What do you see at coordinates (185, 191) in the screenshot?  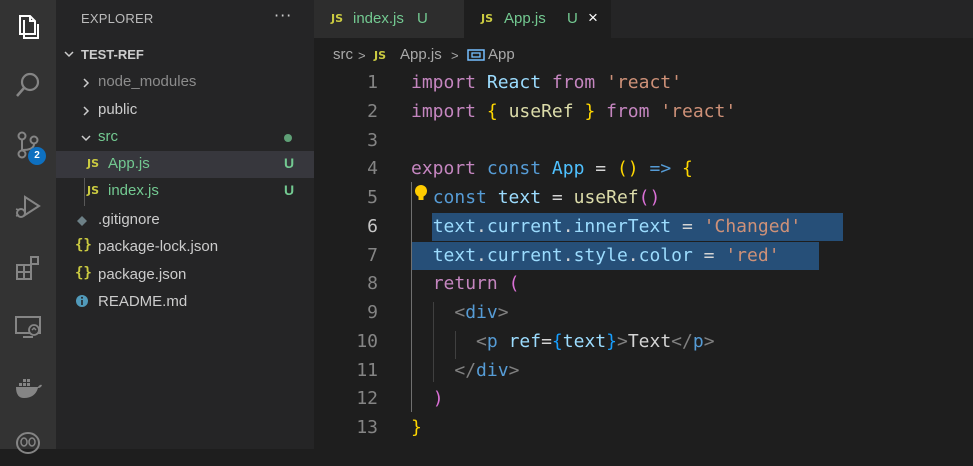 I see `tree-item-index-js: JS index.js U` at bounding box center [185, 191].